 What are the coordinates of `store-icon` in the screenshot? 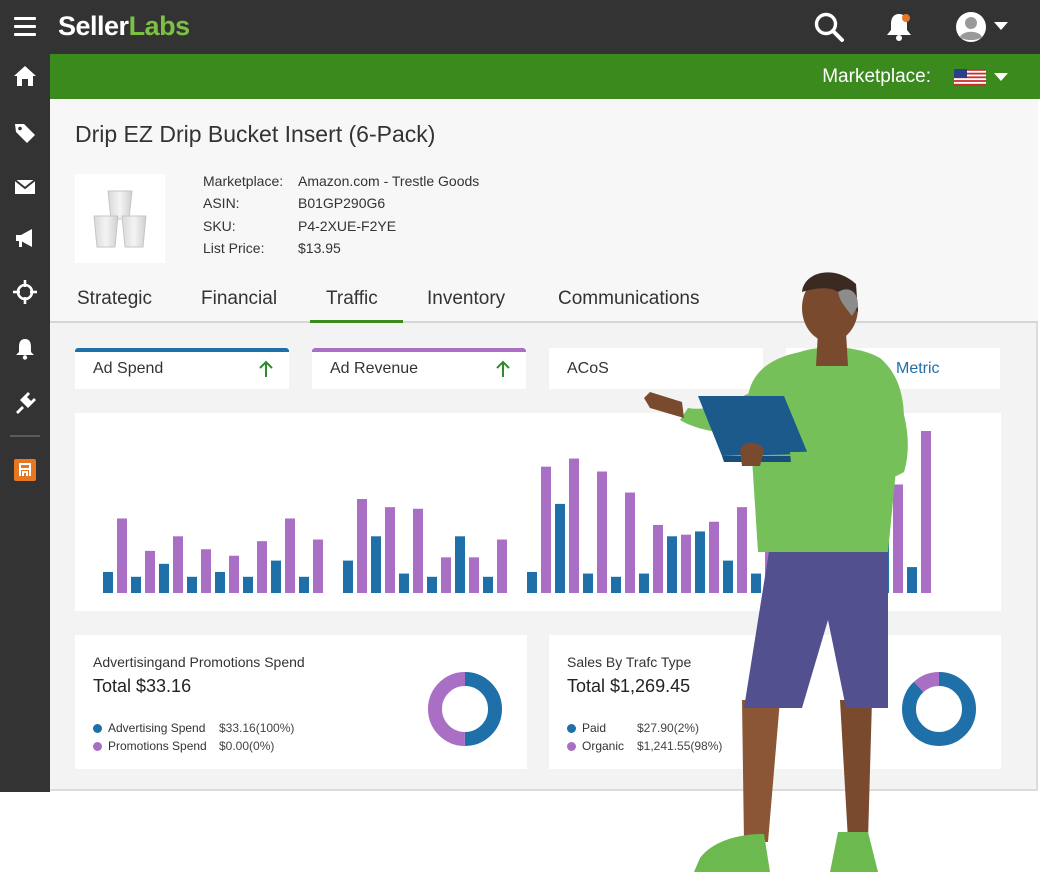 It's located at (25, 470).